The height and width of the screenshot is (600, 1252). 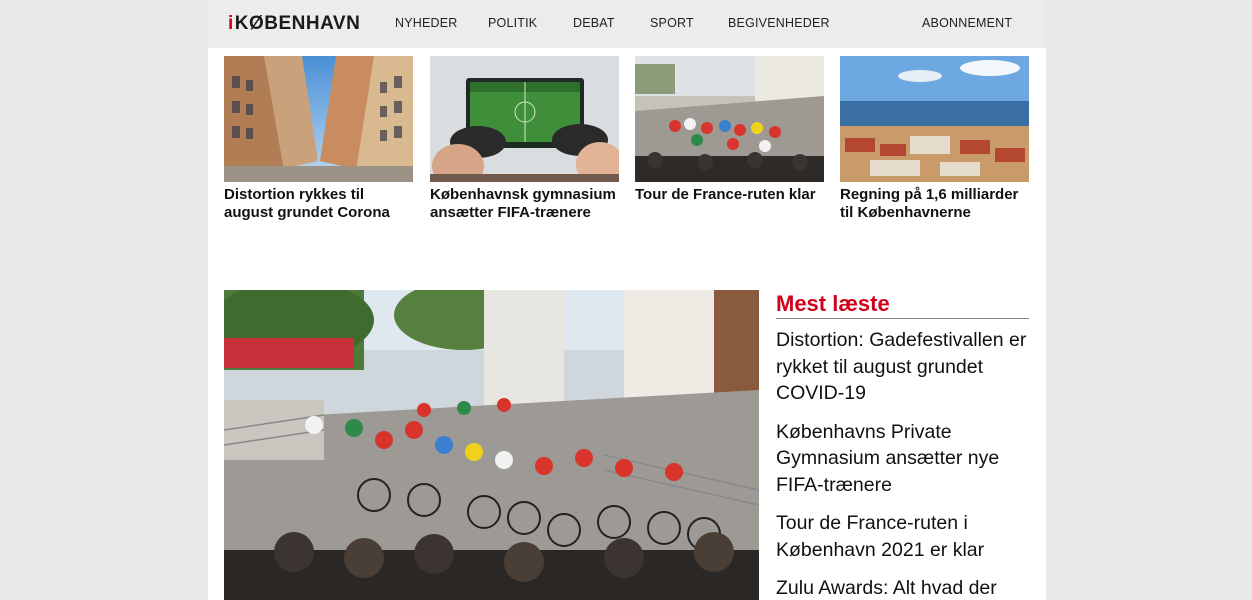 I want to click on article-title: Tour de France-ruten klar, so click(x=729, y=195).